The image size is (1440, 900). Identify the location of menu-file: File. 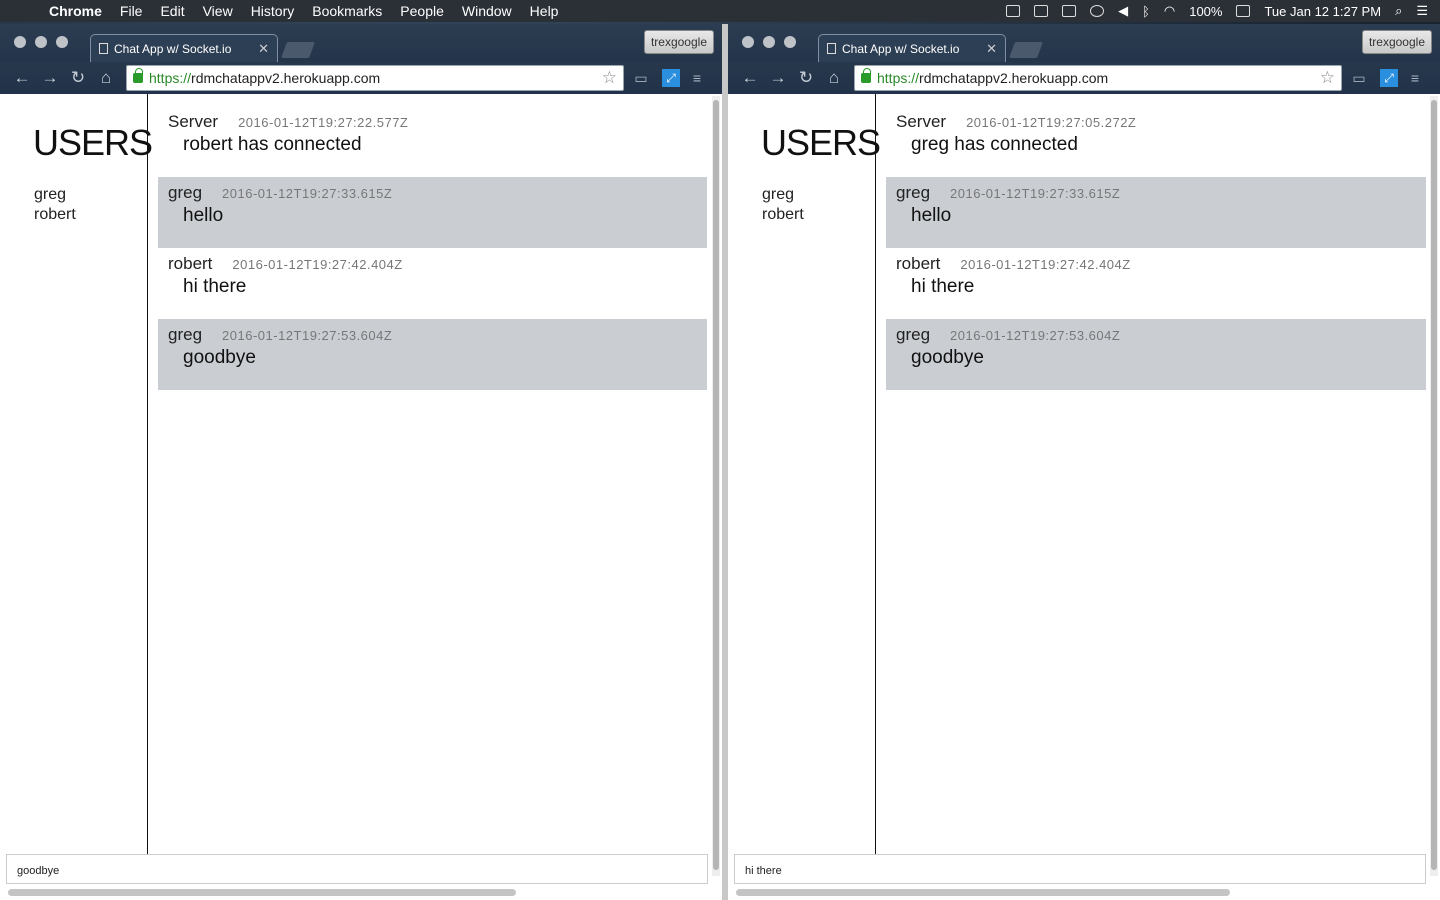
(131, 11).